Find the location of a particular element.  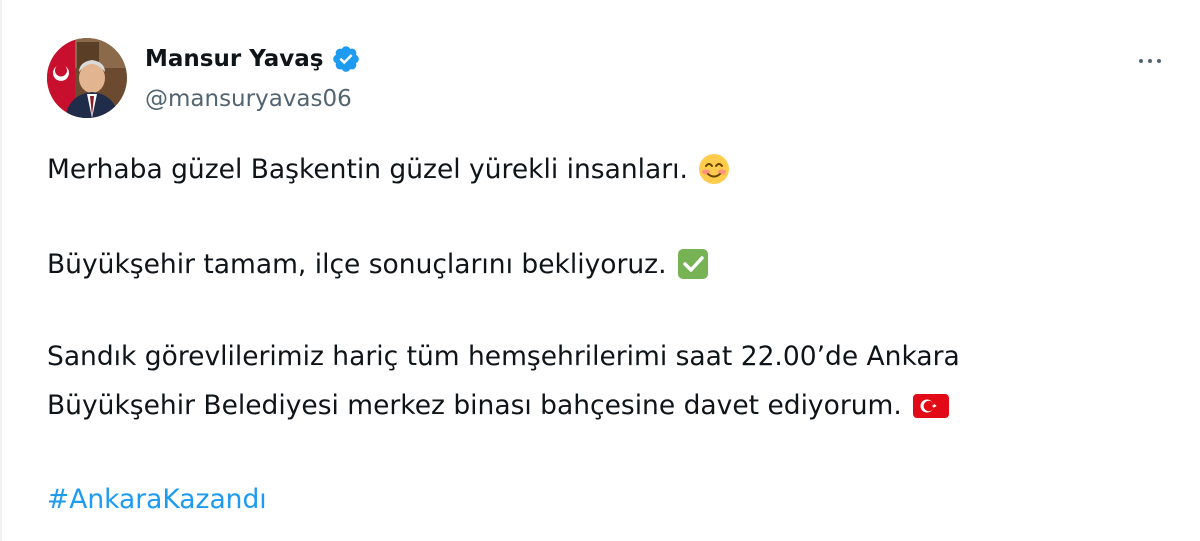

avatar is located at coordinates (87, 78).